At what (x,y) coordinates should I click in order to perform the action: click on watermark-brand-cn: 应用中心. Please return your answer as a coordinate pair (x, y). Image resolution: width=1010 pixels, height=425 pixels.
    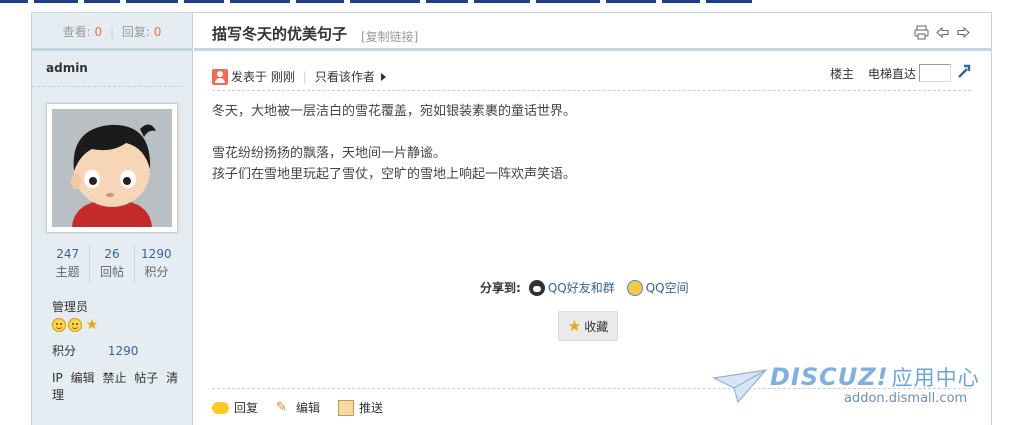
    Looking at the image, I should click on (935, 378).